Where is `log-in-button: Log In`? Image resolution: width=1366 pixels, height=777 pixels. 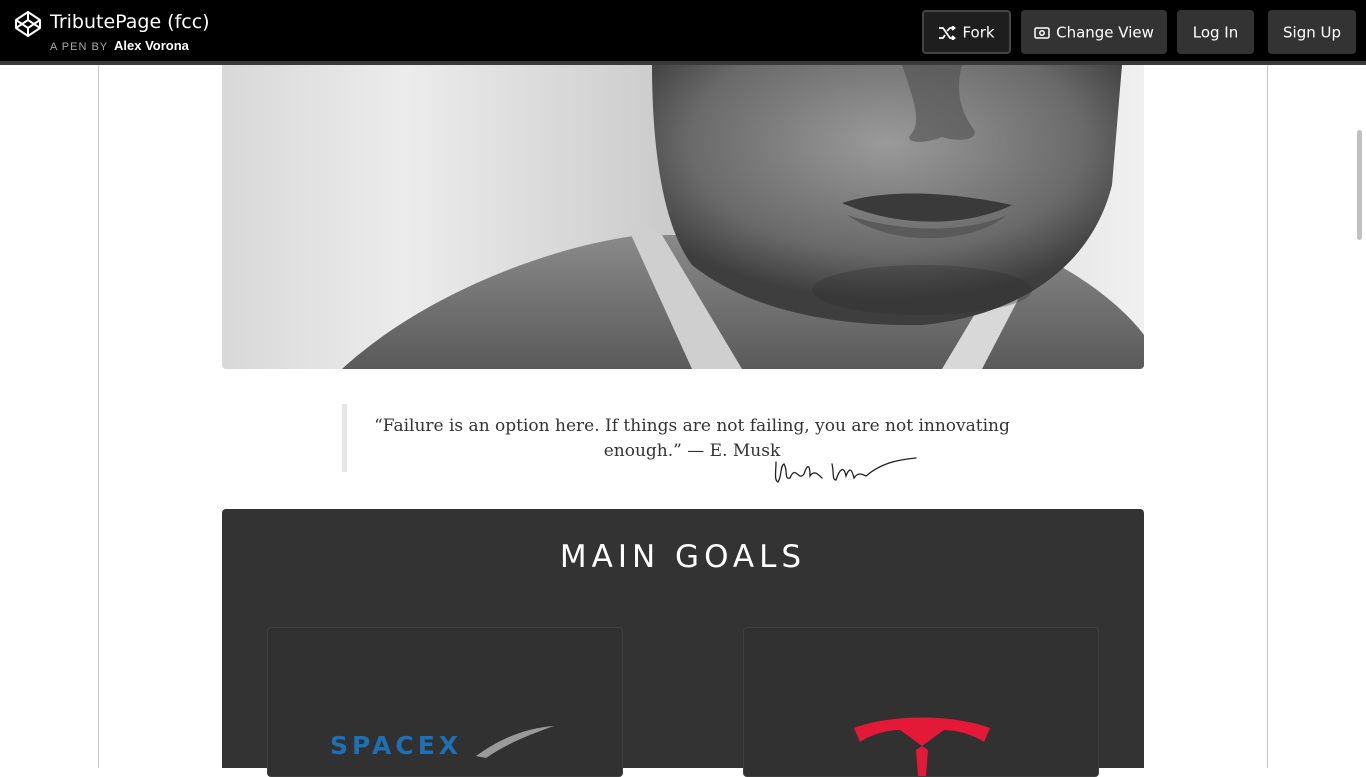 log-in-button: Log In is located at coordinates (1215, 32).